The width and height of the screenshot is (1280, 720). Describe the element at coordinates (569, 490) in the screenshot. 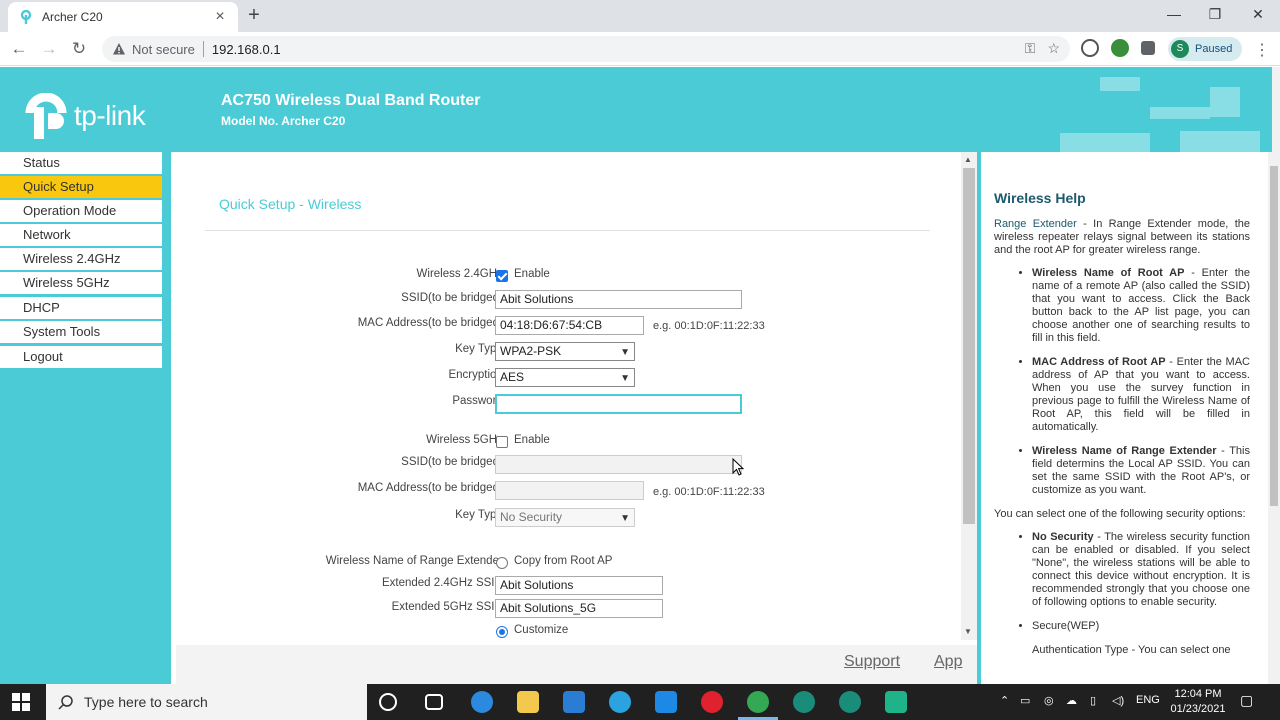

I see `mac-5-input` at that location.